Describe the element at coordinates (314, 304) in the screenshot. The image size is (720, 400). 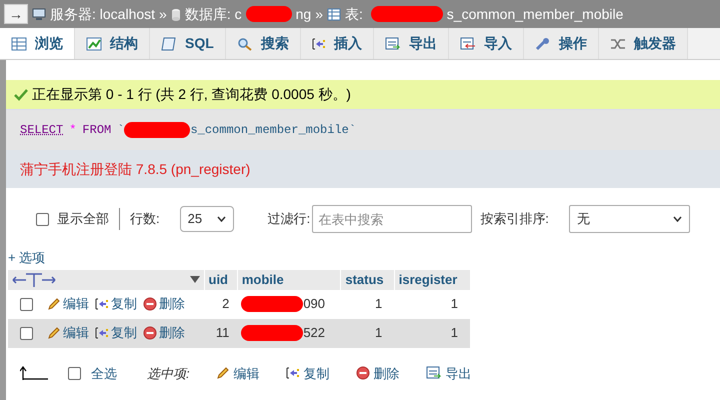
I see `table-cell-text: 090` at that location.